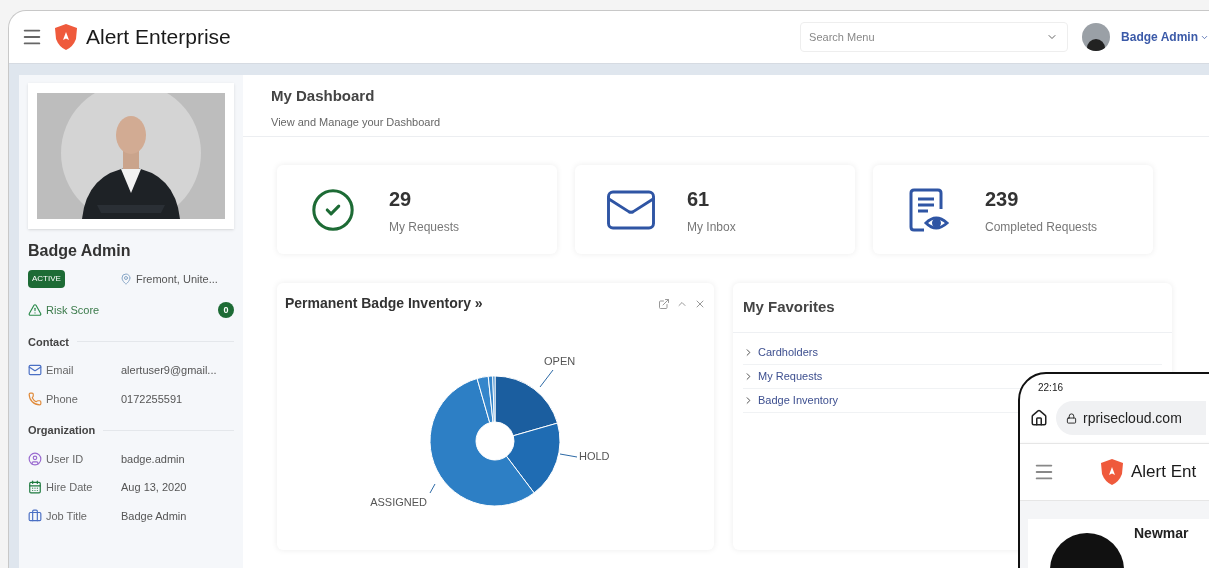 Image resolution: width=1209 pixels, height=568 pixels. What do you see at coordinates (715, 209) in the screenshot?
I see `stat-card: 61 My Inbox` at bounding box center [715, 209].